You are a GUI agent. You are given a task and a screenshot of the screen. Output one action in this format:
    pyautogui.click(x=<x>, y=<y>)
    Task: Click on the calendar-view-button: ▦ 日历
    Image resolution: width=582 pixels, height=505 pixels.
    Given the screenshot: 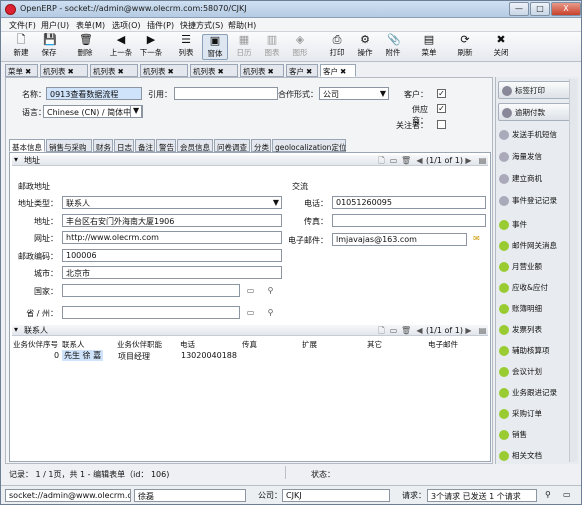 What is the action you would take?
    pyautogui.click(x=244, y=47)
    